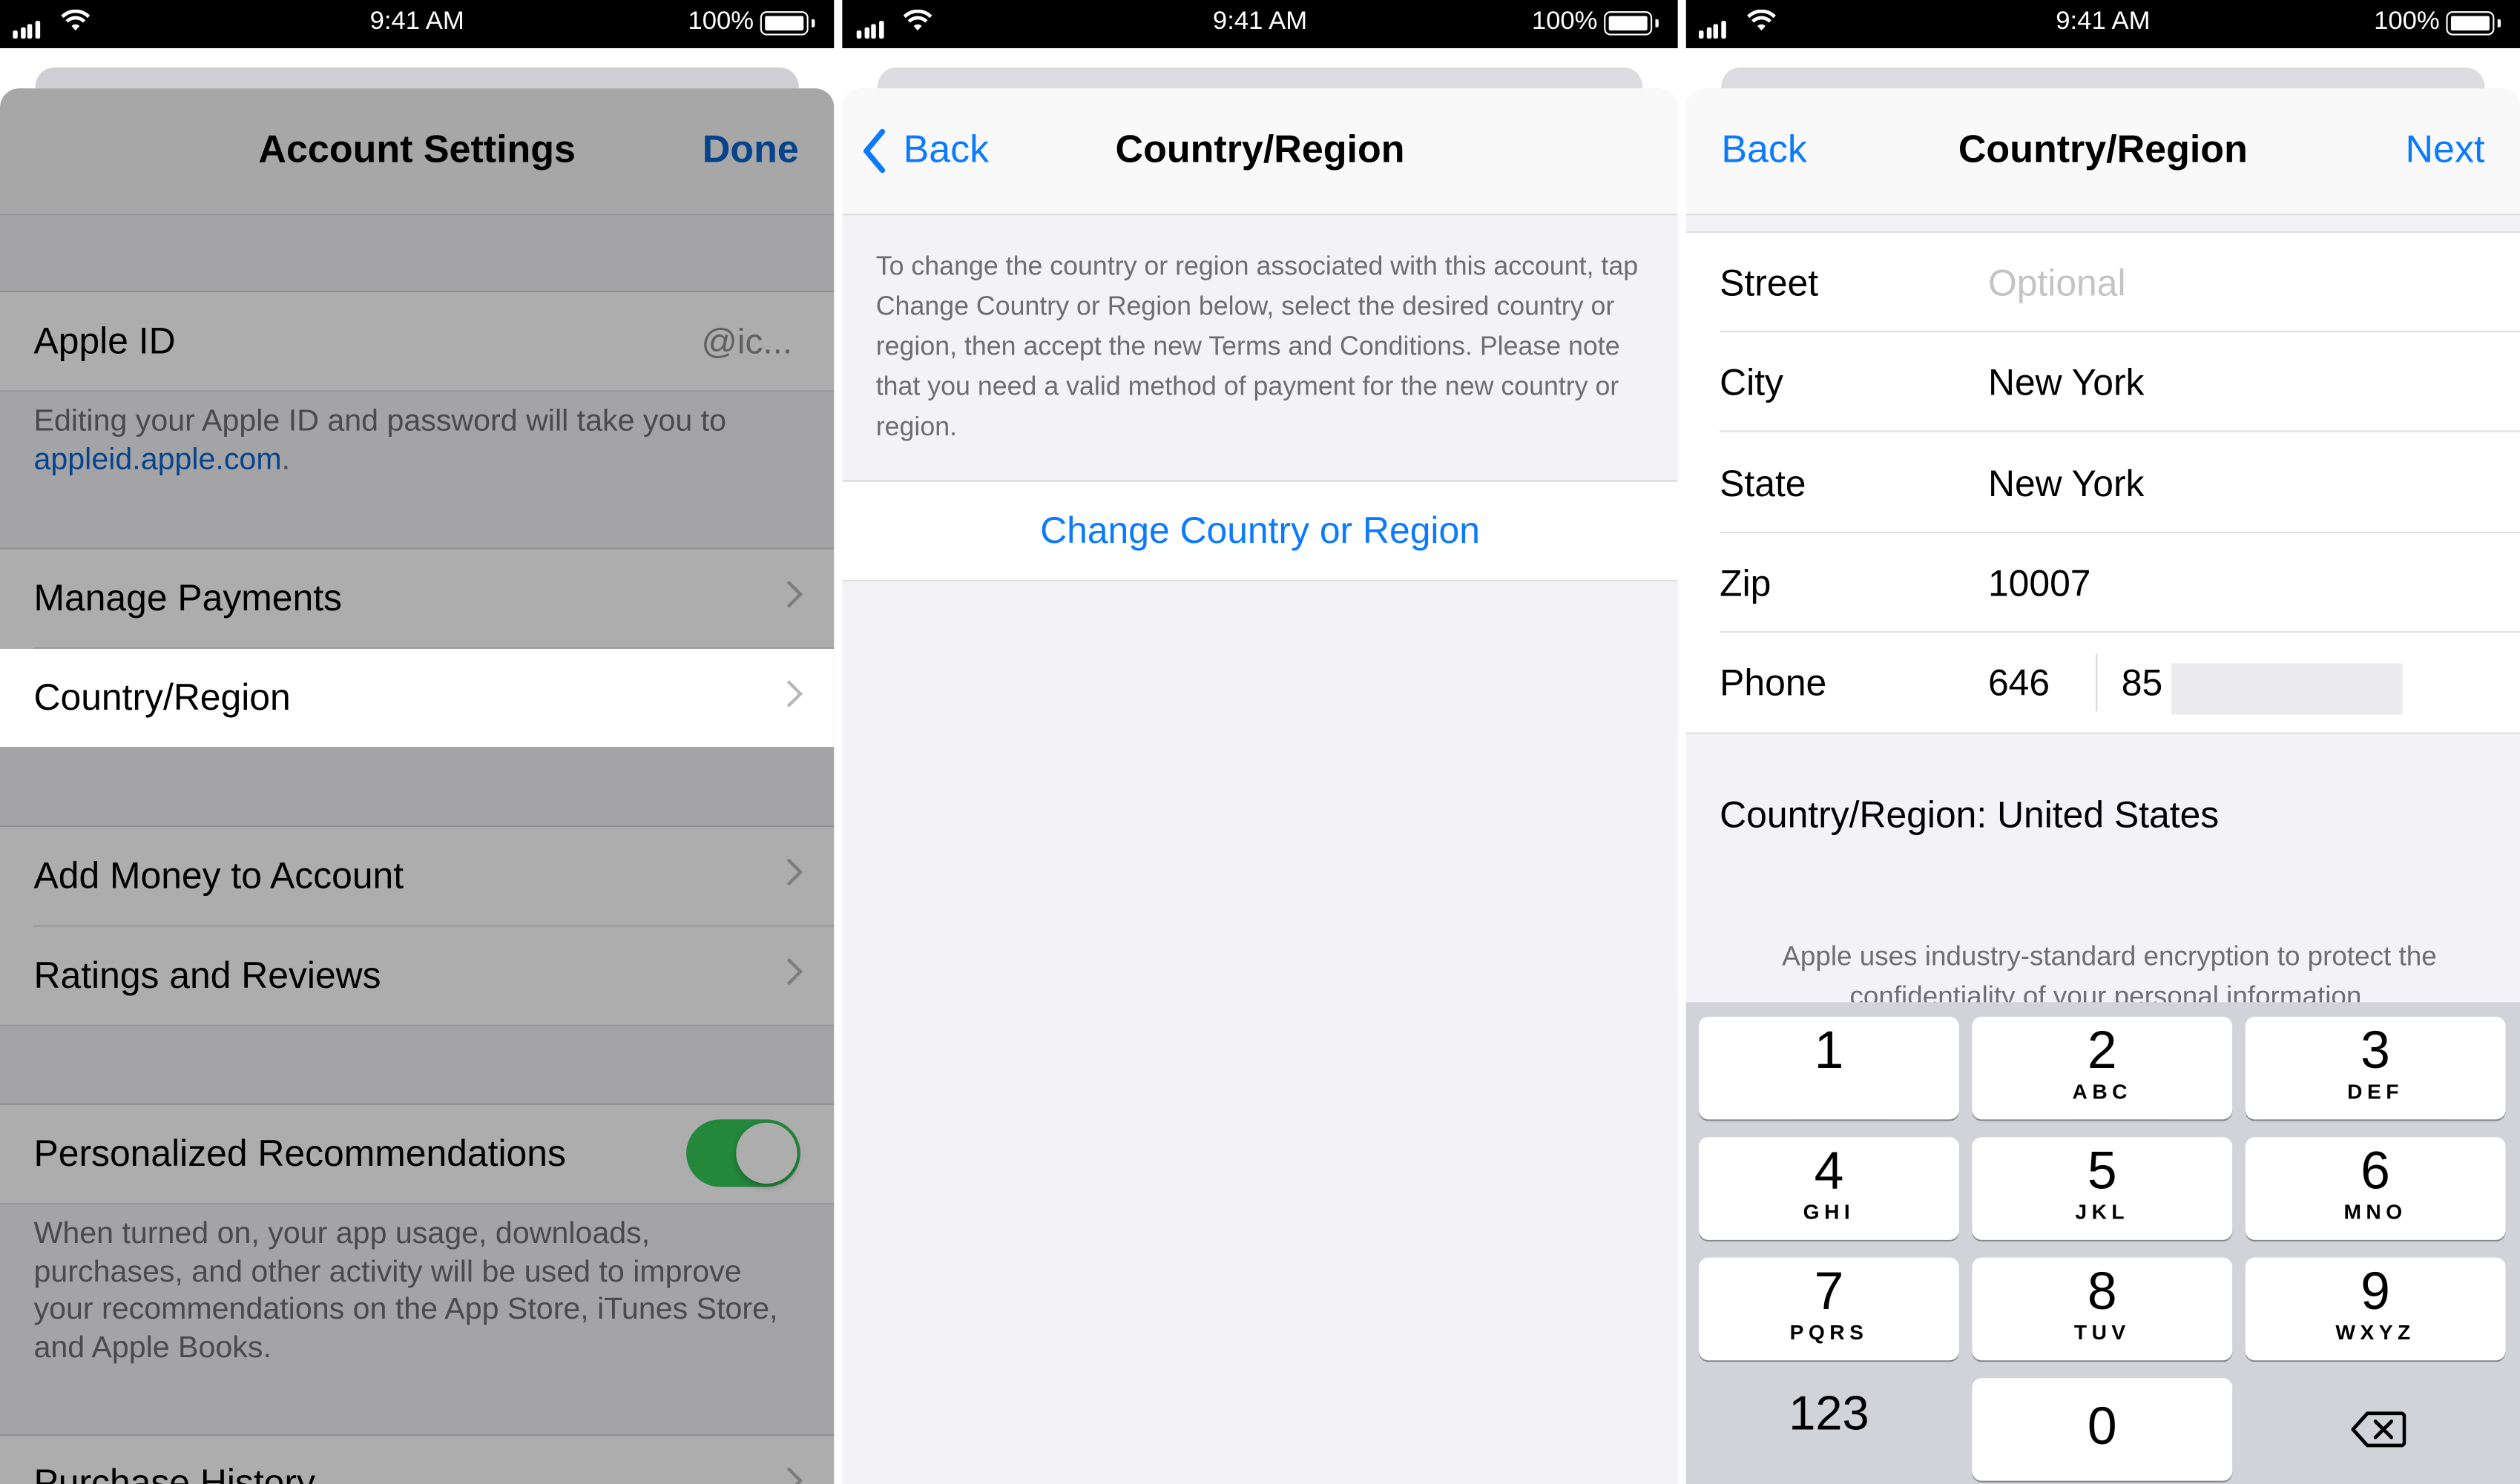 The height and width of the screenshot is (1484, 2520). Describe the element at coordinates (1752, 382) in the screenshot. I see `city-label: City` at that location.